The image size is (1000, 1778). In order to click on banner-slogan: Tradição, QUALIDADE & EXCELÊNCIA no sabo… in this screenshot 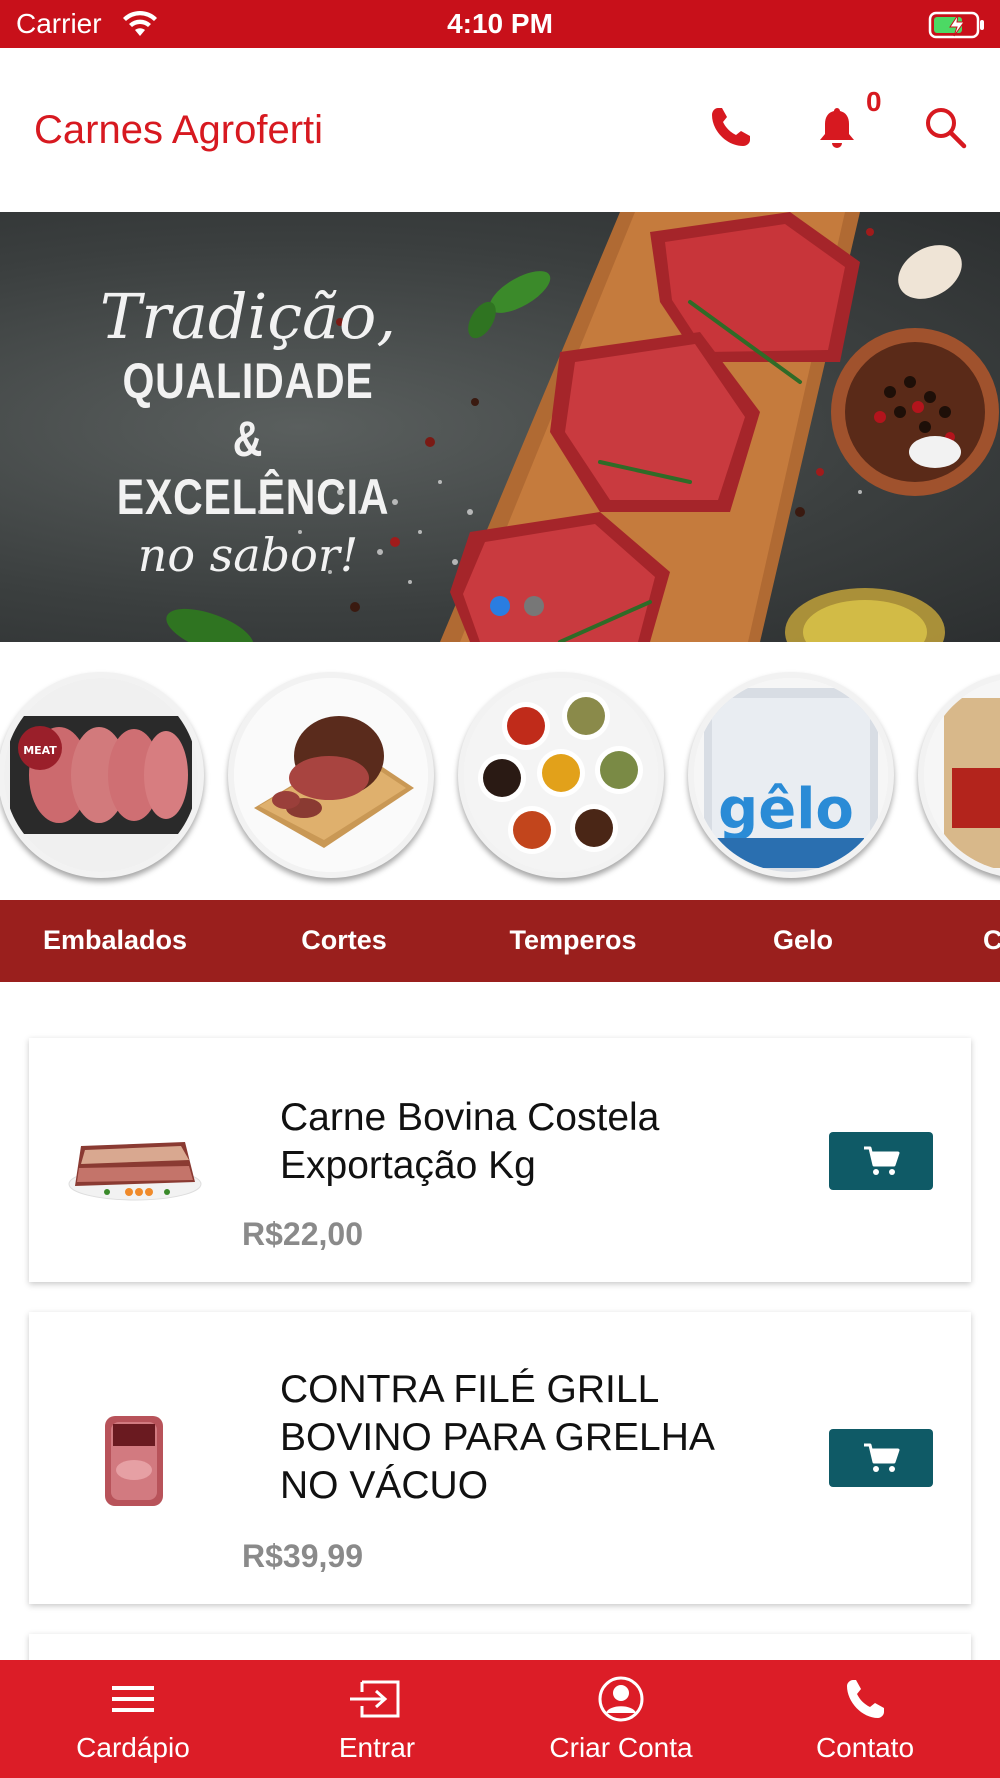, I will do `click(248, 433)`.